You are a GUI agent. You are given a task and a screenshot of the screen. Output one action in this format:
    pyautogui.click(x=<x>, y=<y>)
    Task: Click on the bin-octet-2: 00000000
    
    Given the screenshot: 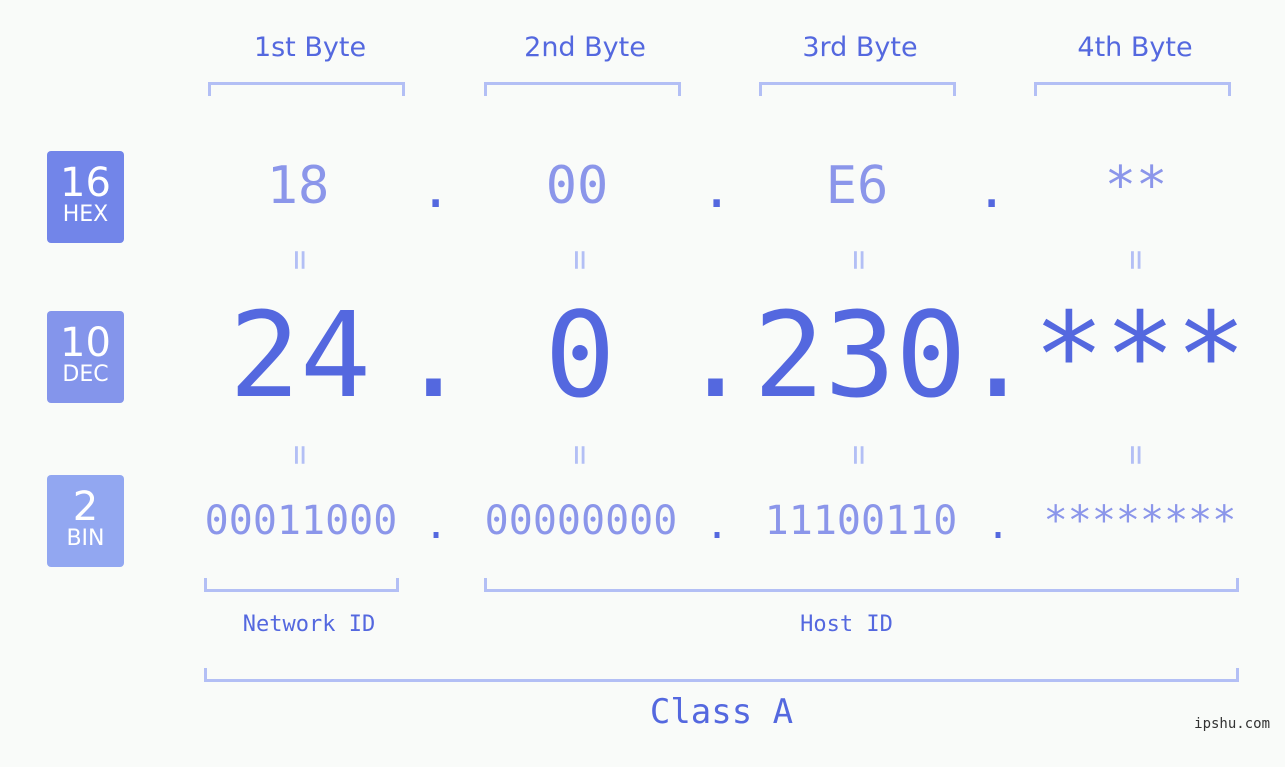 What is the action you would take?
    pyautogui.click(x=581, y=521)
    